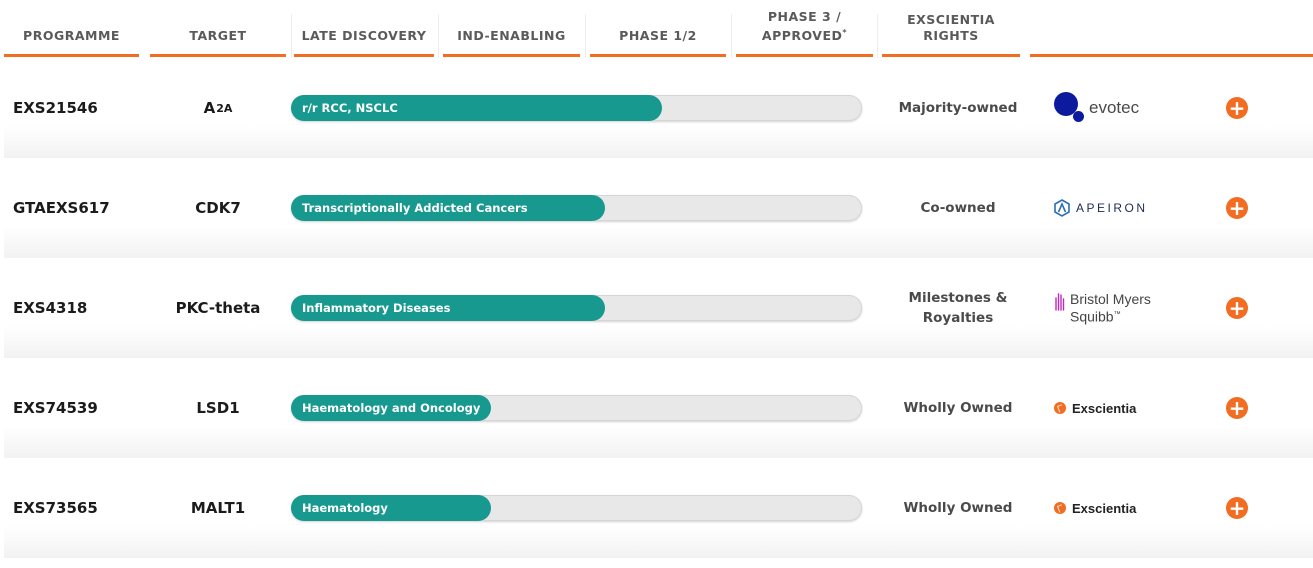  What do you see at coordinates (511, 28) in the screenshot?
I see `header-ind-enabling: IND-ENABLING` at bounding box center [511, 28].